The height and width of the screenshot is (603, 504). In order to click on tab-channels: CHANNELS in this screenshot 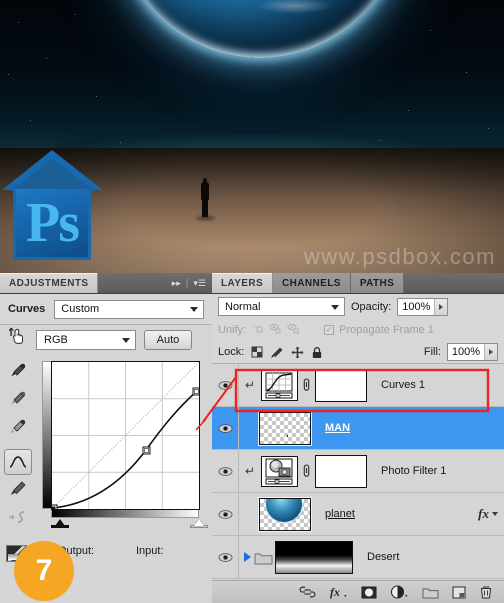, I will do `click(312, 283)`.